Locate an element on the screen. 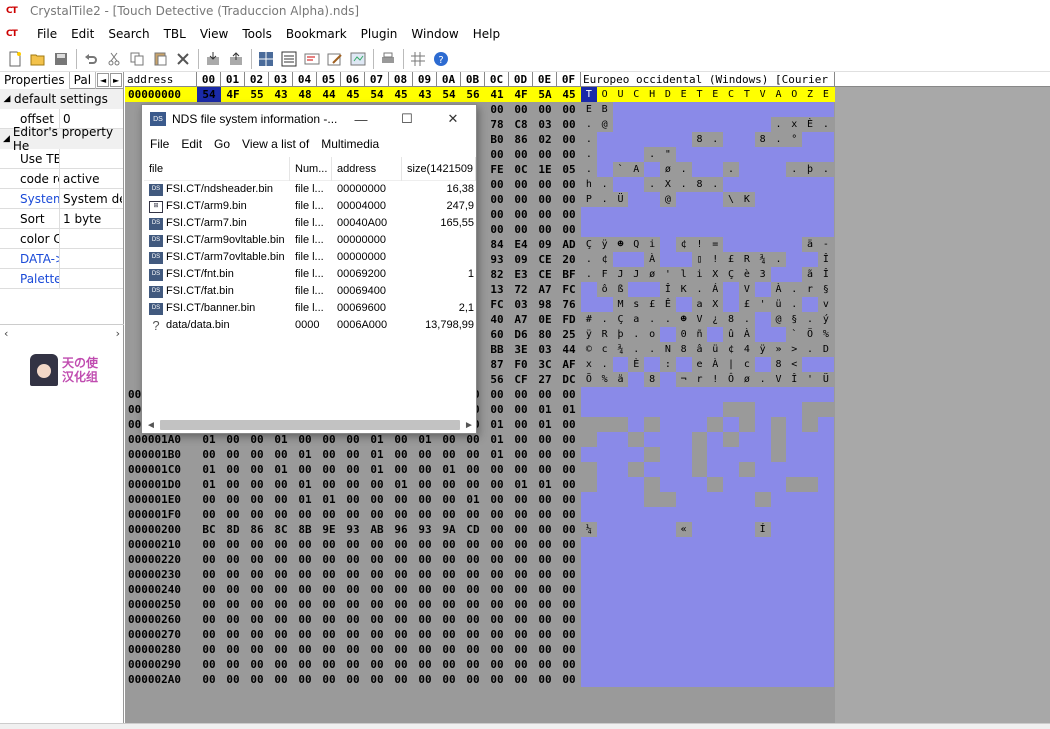 The width and height of the screenshot is (1050, 729). hex-byte: 41 is located at coordinates (497, 94).